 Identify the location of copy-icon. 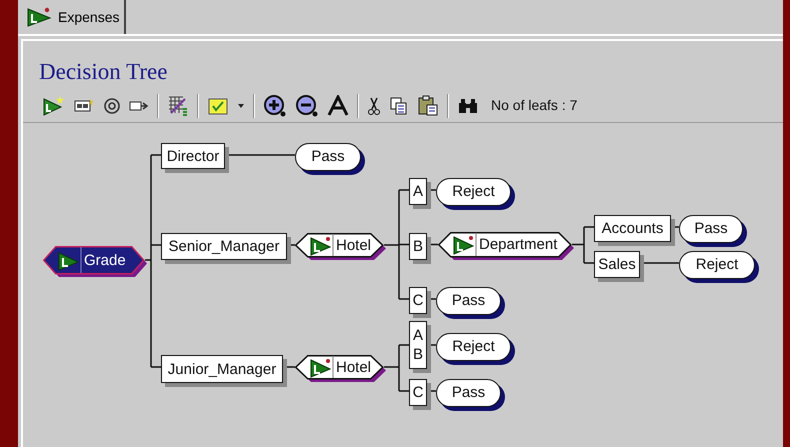
(399, 106).